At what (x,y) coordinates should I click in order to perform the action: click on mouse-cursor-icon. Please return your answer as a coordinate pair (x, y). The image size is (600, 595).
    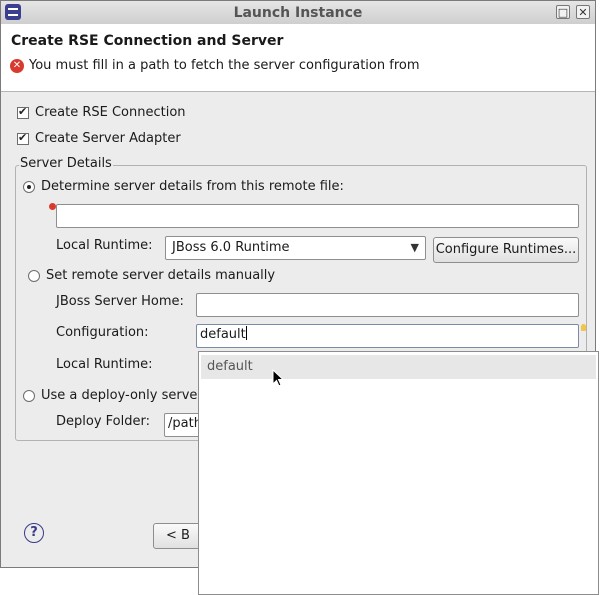
    Looking at the image, I should click on (278, 378).